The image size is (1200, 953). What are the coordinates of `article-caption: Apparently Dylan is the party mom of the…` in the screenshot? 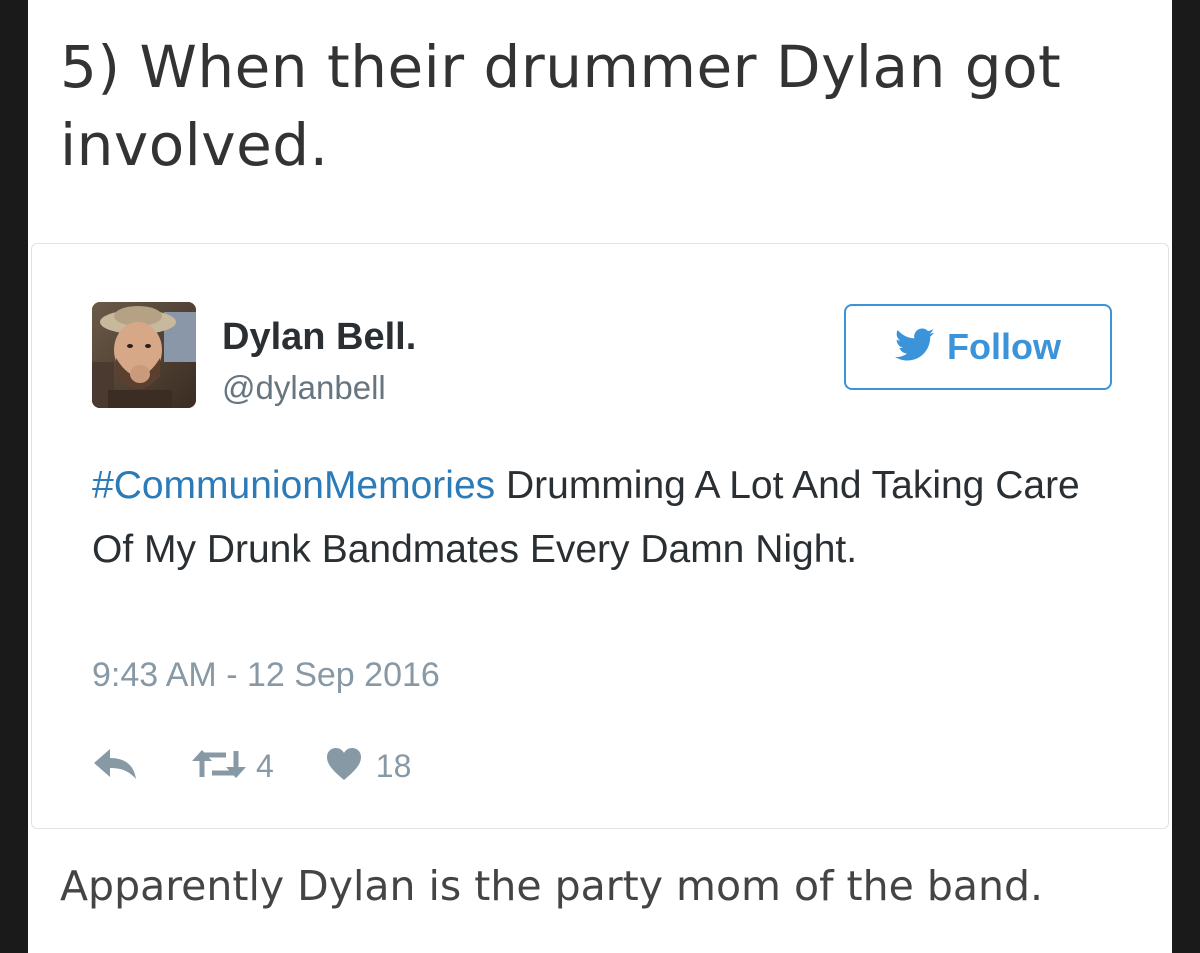 It's located at (552, 886).